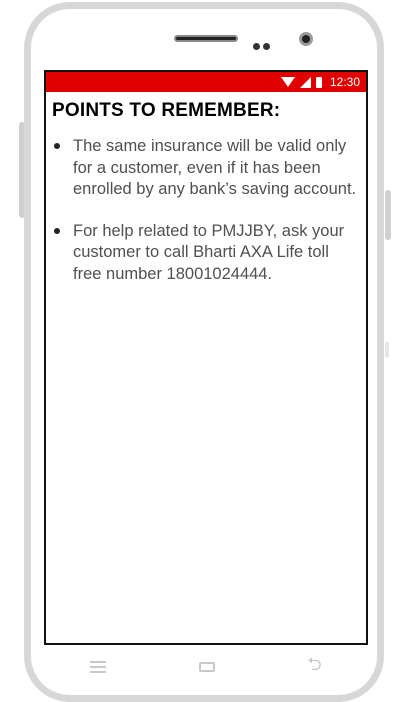 Image resolution: width=410 pixels, height=702 pixels. I want to click on status-time: 12:30, so click(344, 82).